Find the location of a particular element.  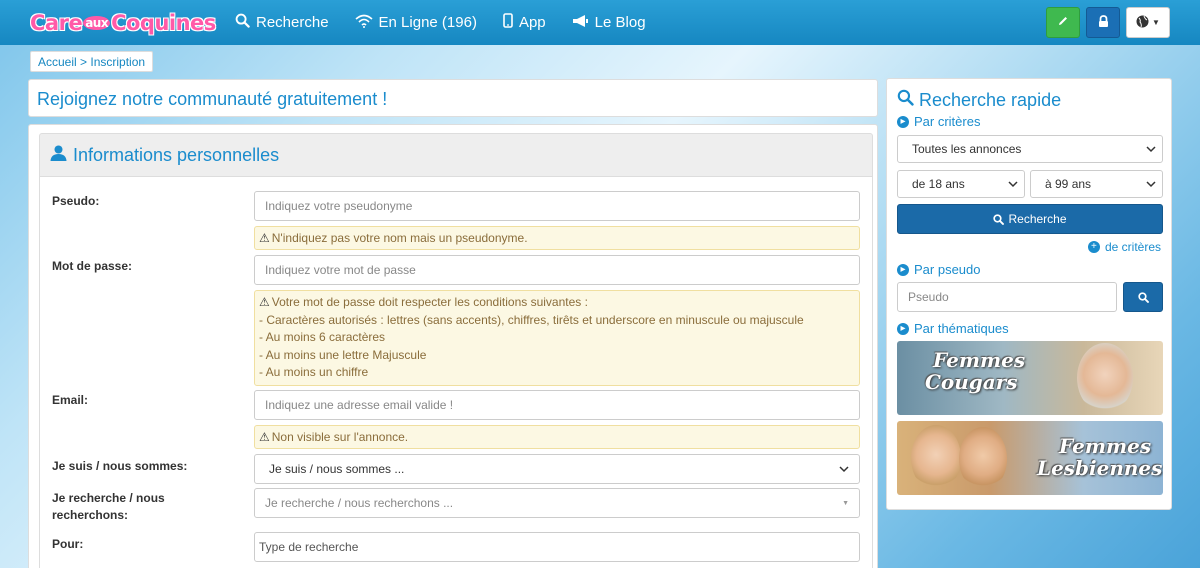

quick-search-button-label: Recherche is located at coordinates (1037, 219).